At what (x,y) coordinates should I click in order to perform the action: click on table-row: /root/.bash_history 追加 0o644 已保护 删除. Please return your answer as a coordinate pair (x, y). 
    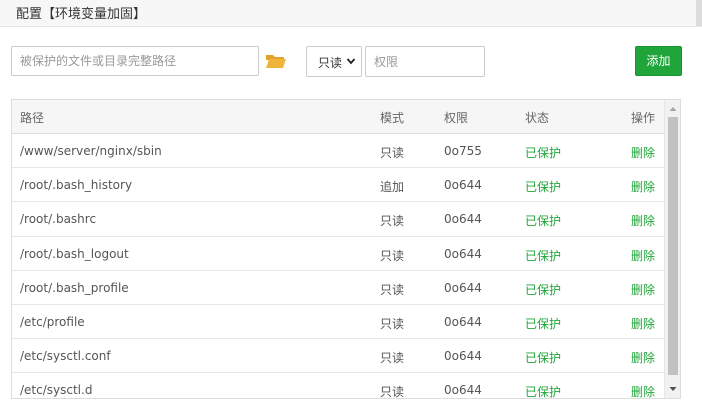
    Looking at the image, I should click on (338, 185).